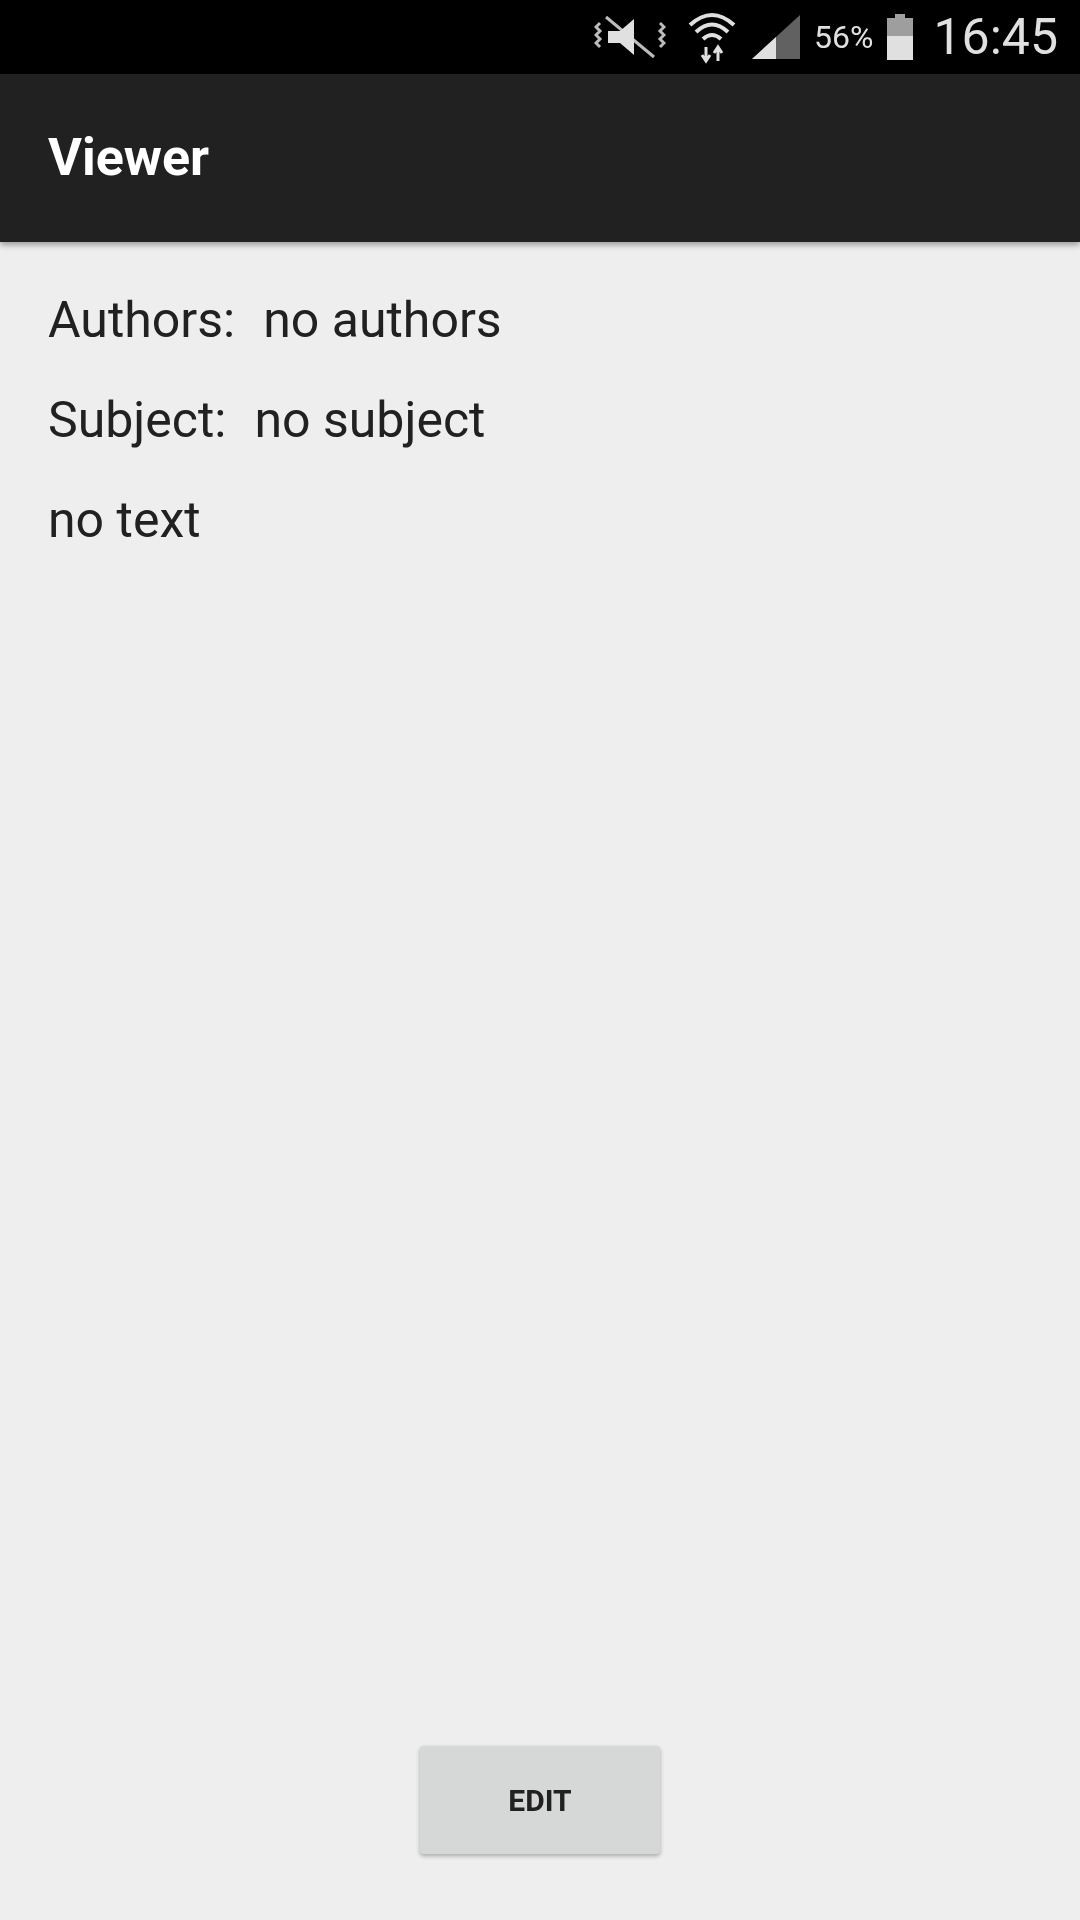  I want to click on edit-button: EDIT, so click(540, 1800).